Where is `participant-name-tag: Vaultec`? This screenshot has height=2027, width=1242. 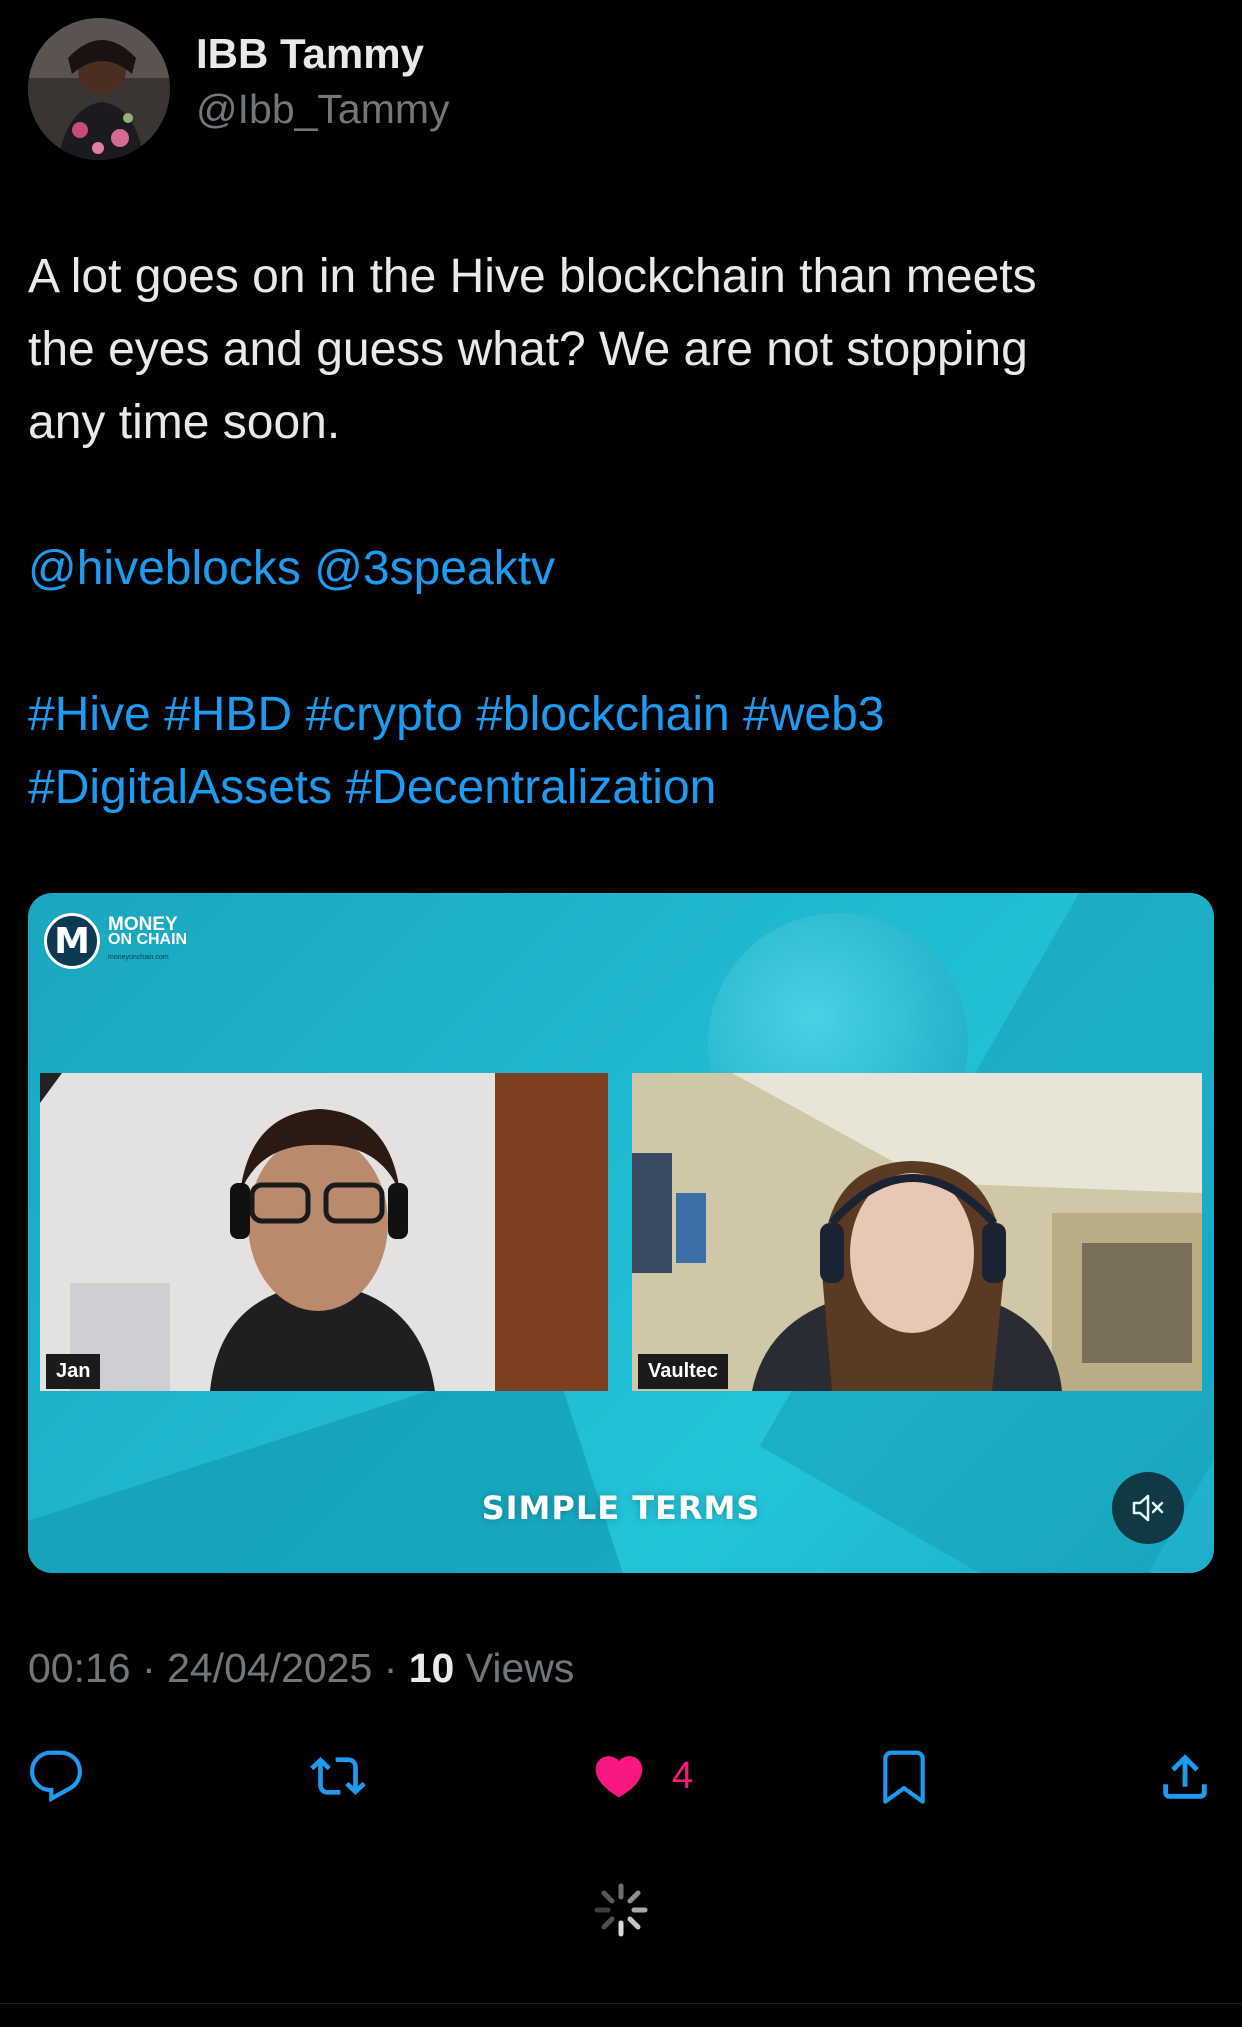
participant-name-tag: Vaultec is located at coordinates (683, 1371).